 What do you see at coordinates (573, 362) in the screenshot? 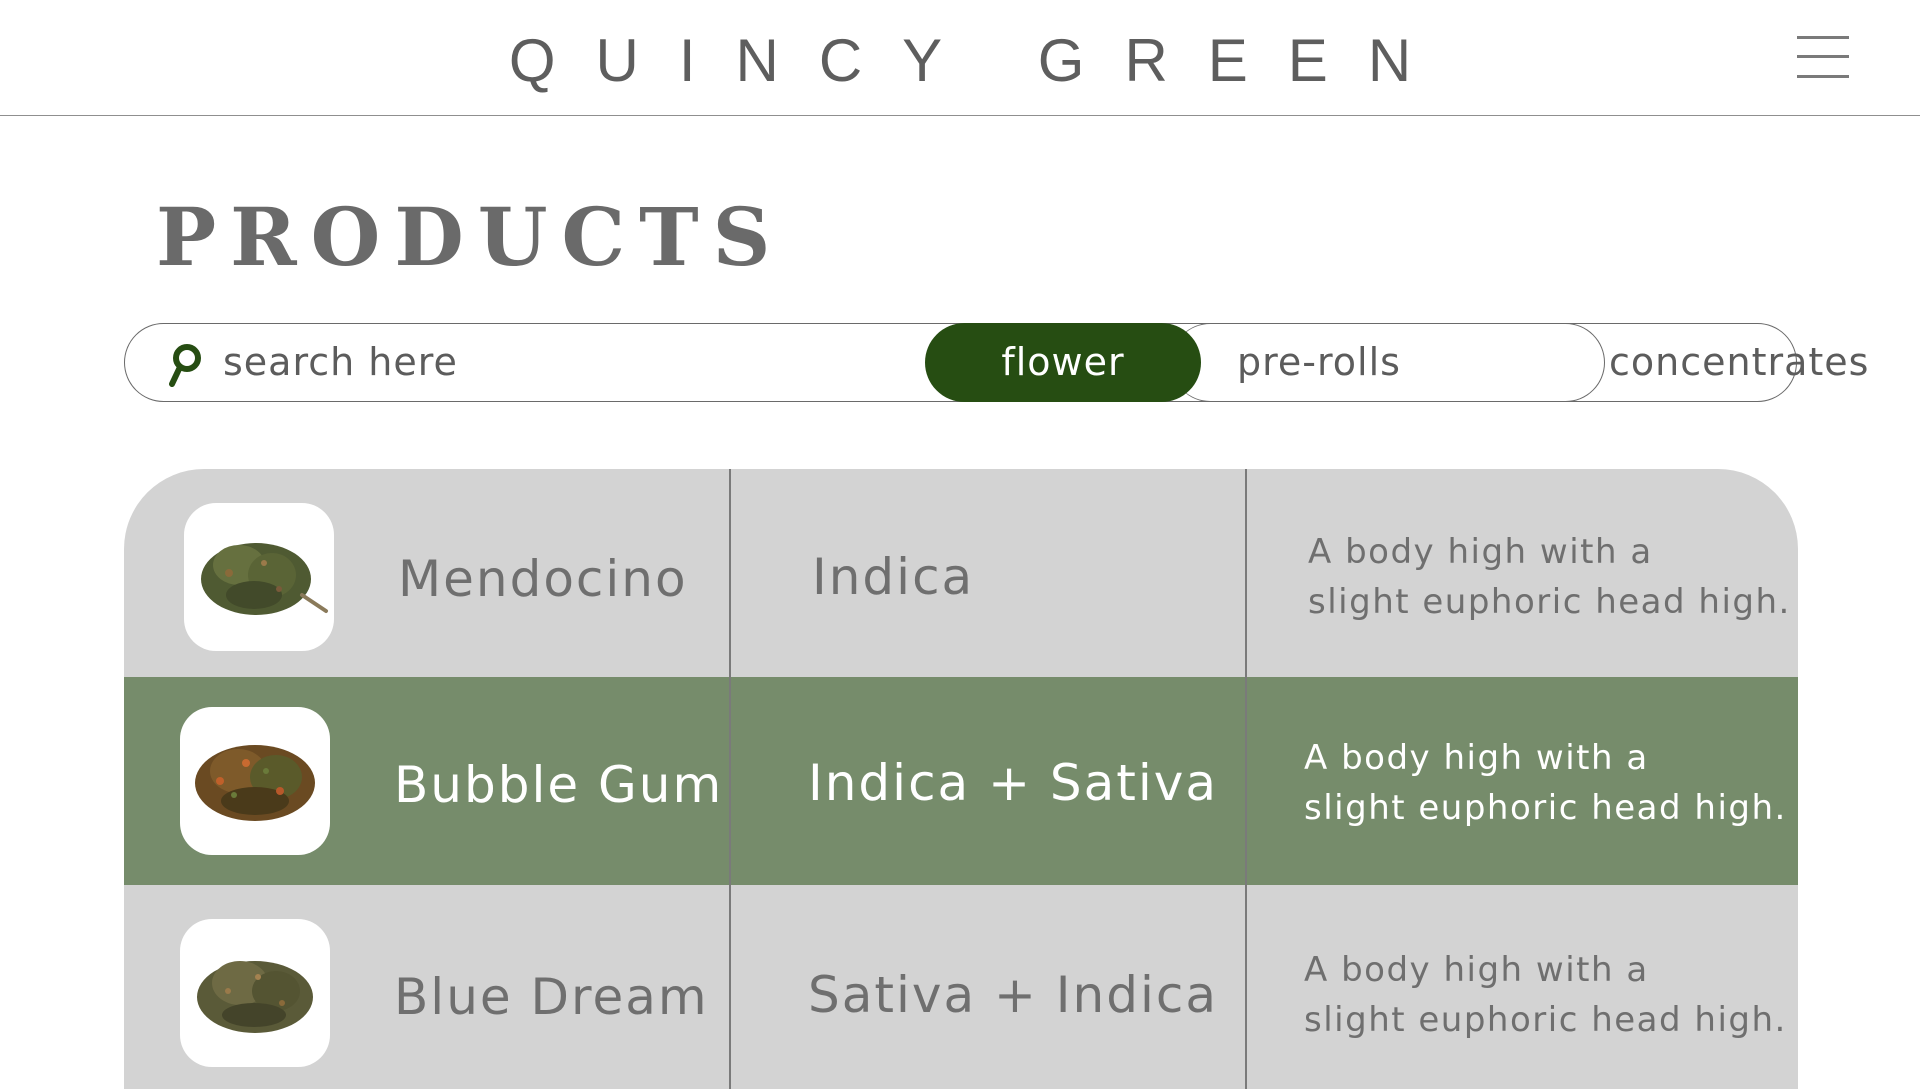
I see `search-input` at bounding box center [573, 362].